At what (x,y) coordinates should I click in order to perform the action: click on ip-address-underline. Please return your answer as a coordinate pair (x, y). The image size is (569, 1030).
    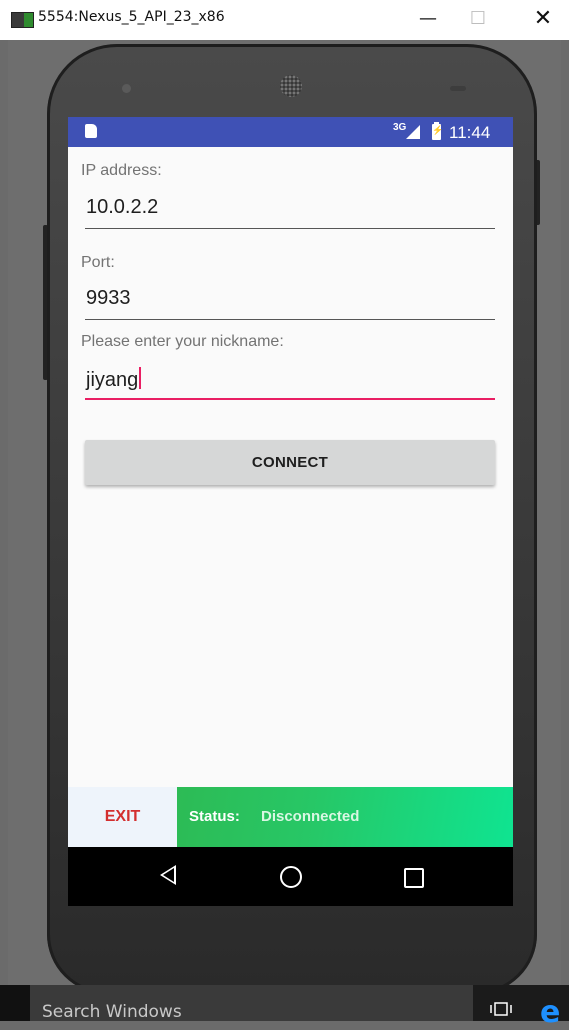
    Looking at the image, I should click on (290, 228).